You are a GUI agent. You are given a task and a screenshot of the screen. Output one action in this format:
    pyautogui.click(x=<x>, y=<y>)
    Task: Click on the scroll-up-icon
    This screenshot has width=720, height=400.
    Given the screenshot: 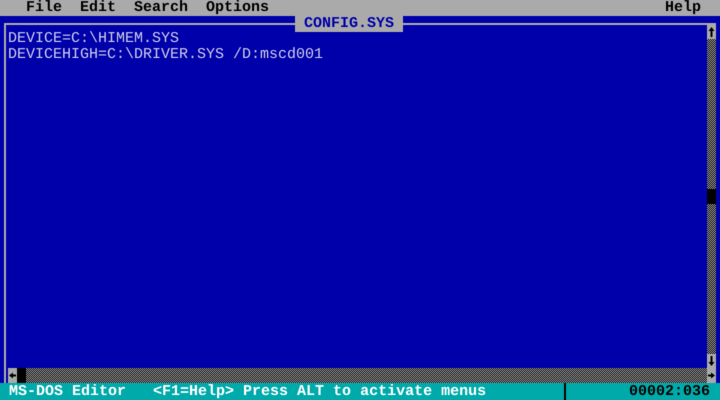 What is the action you would take?
    pyautogui.click(x=711, y=32)
    